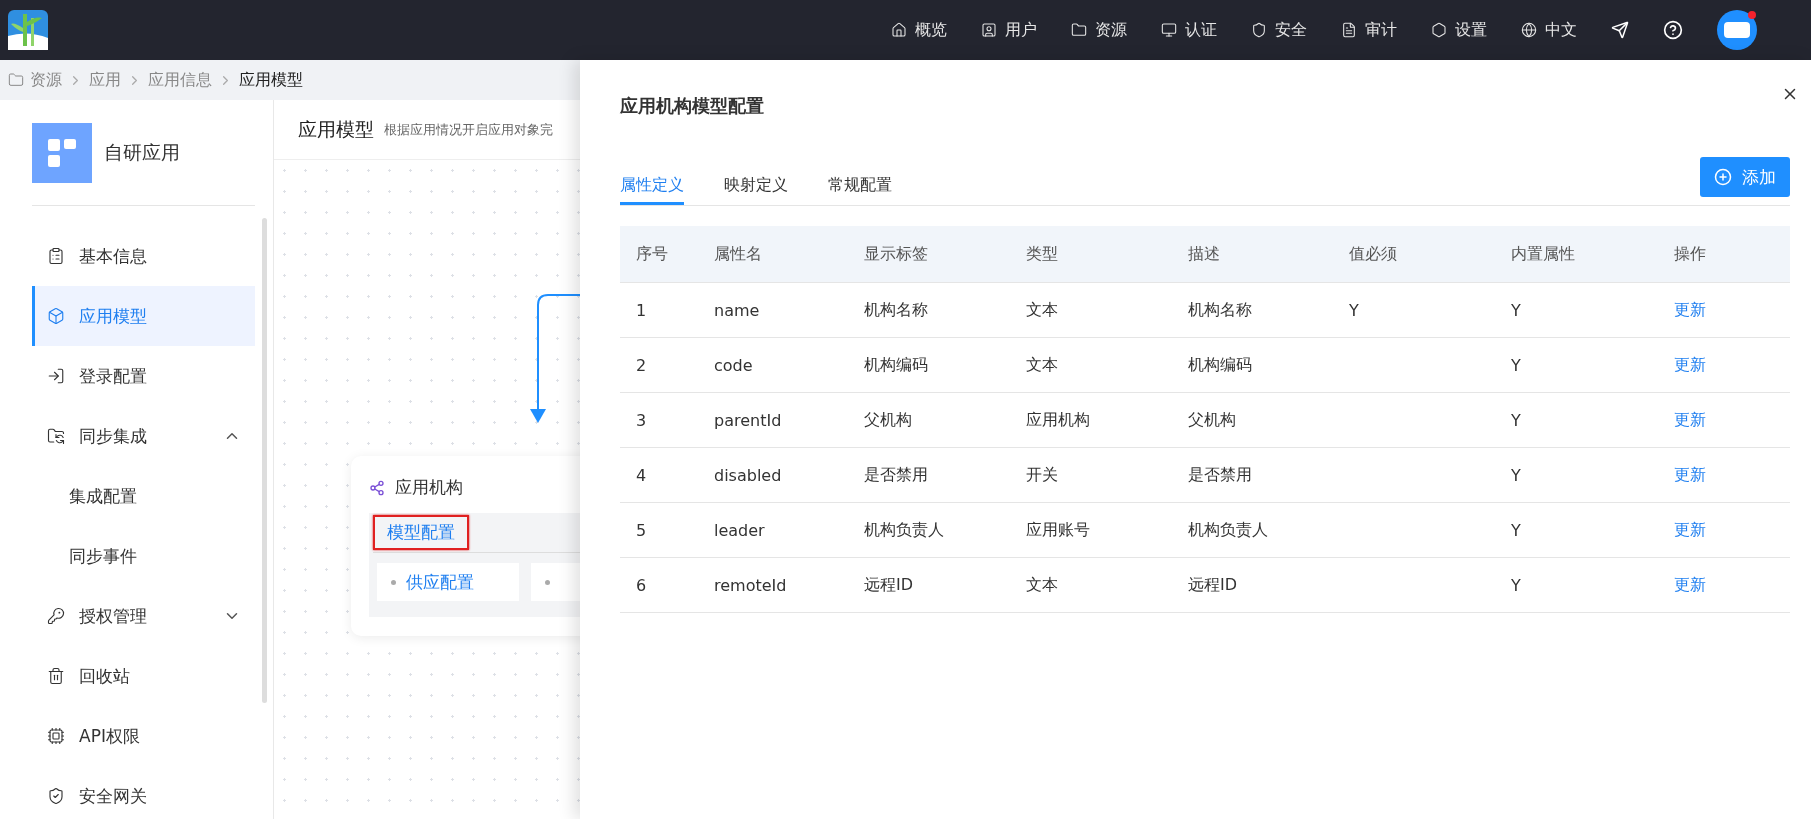 The height and width of the screenshot is (819, 1811). I want to click on avatar, so click(1737, 30).